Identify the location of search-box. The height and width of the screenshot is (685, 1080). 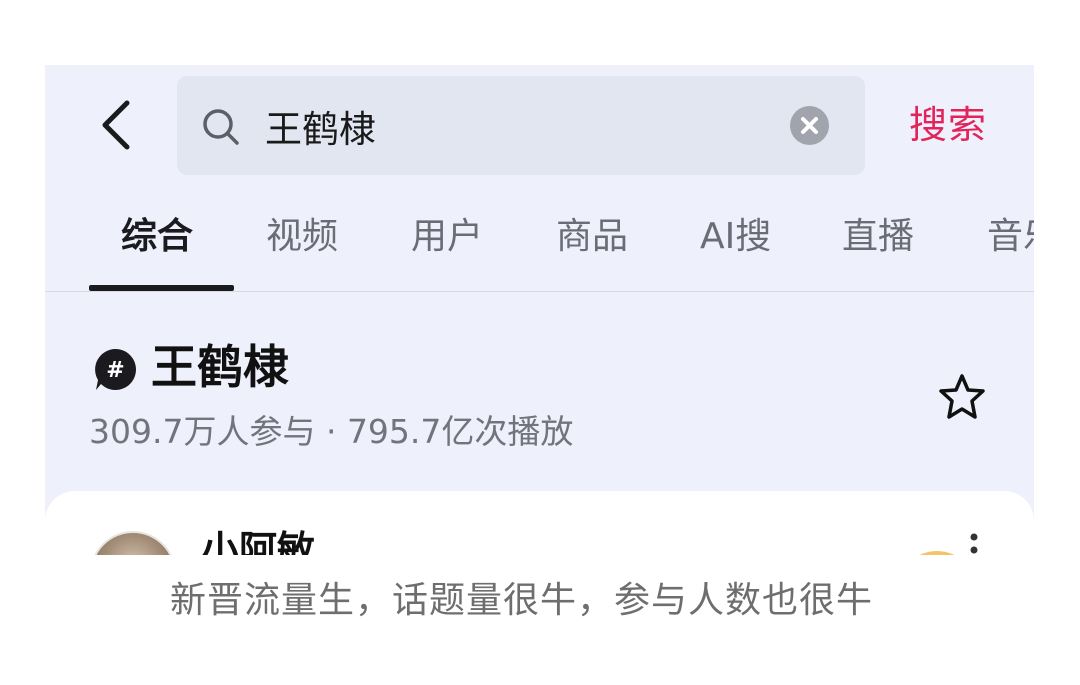
(521, 125).